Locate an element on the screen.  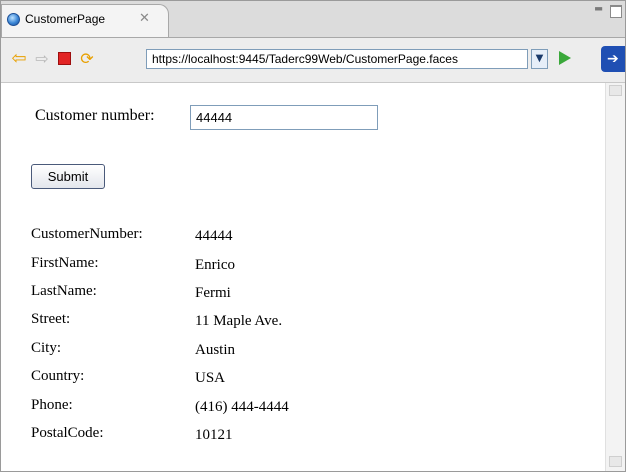
detail-label: LastName: is located at coordinates (64, 291).